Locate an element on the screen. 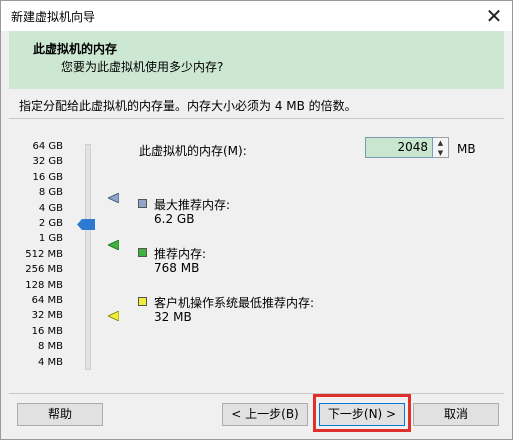 This screenshot has height=440, width=513. divider is located at coordinates (256, 118).